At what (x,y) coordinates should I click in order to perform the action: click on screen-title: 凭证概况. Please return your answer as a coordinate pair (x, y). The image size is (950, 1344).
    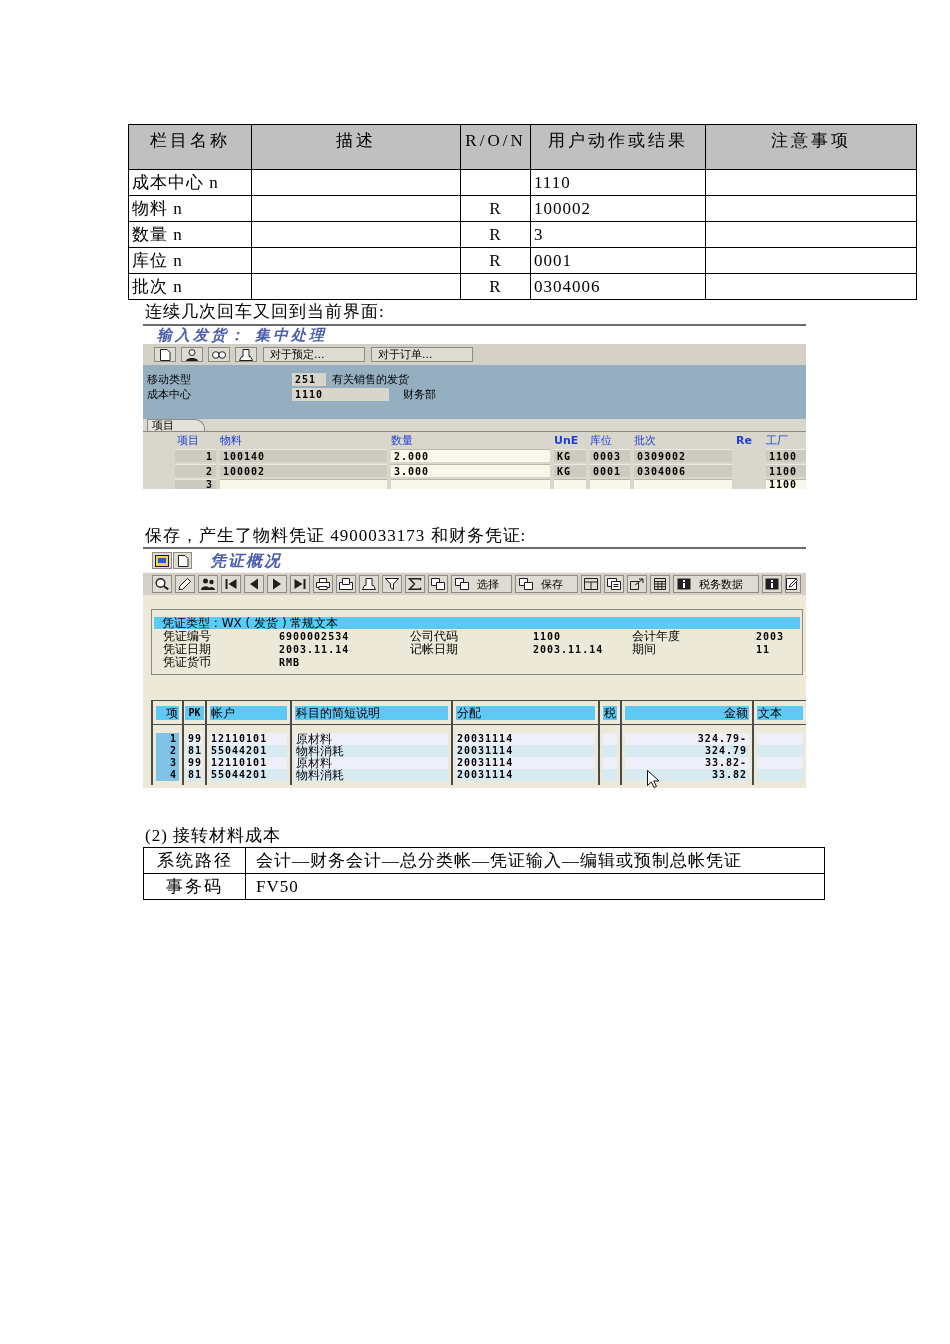
    Looking at the image, I should click on (246, 560).